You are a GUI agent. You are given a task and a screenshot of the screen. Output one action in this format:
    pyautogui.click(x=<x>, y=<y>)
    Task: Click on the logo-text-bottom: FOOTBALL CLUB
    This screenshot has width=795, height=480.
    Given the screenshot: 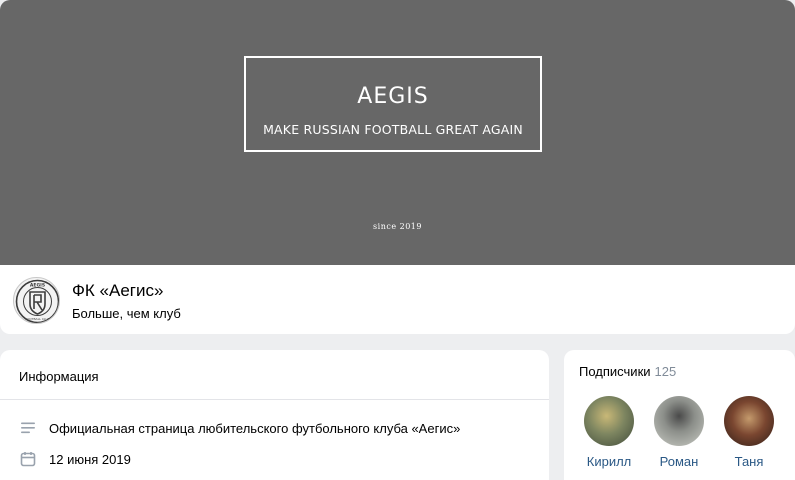 What is the action you would take?
    pyautogui.click(x=37, y=319)
    